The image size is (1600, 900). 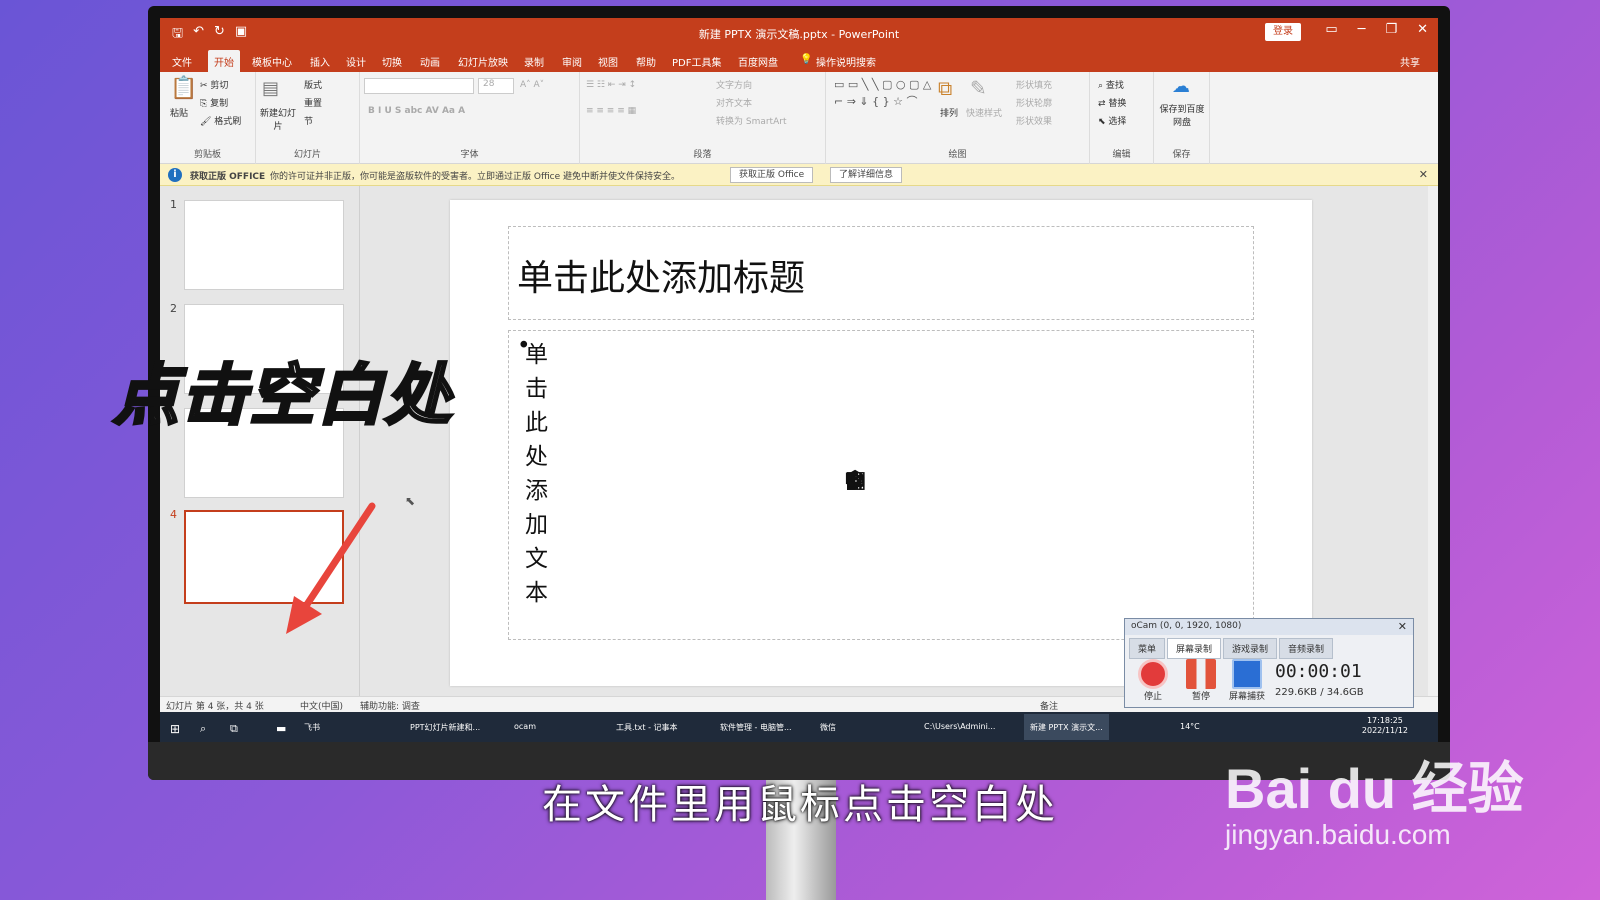 What do you see at coordinates (1034, 84) in the screenshot?
I see `shape-fill-button: 形状填充` at bounding box center [1034, 84].